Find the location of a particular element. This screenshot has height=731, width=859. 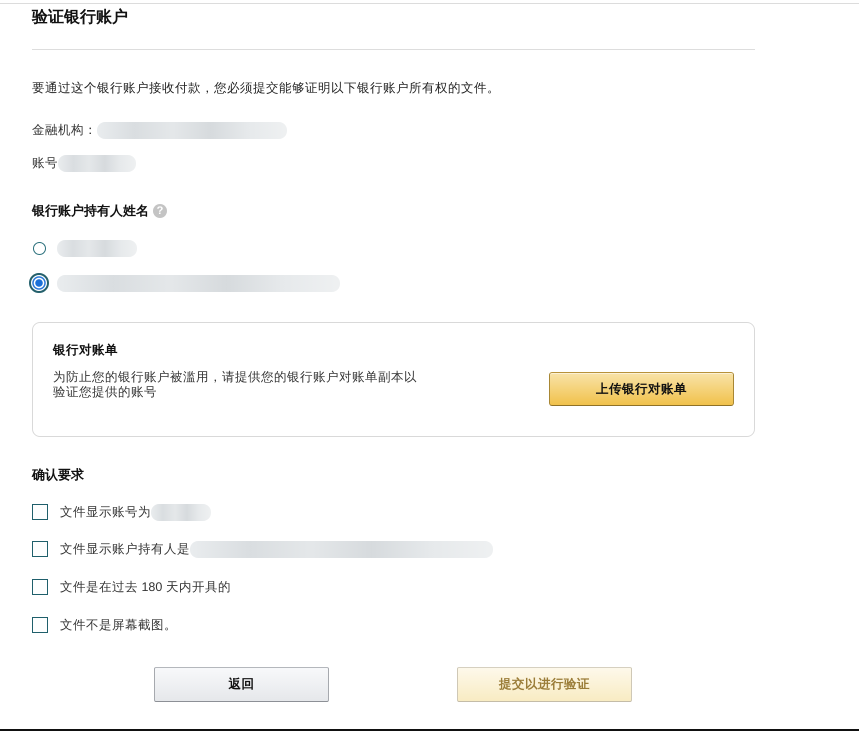

redacted-block is located at coordinates (181, 512).